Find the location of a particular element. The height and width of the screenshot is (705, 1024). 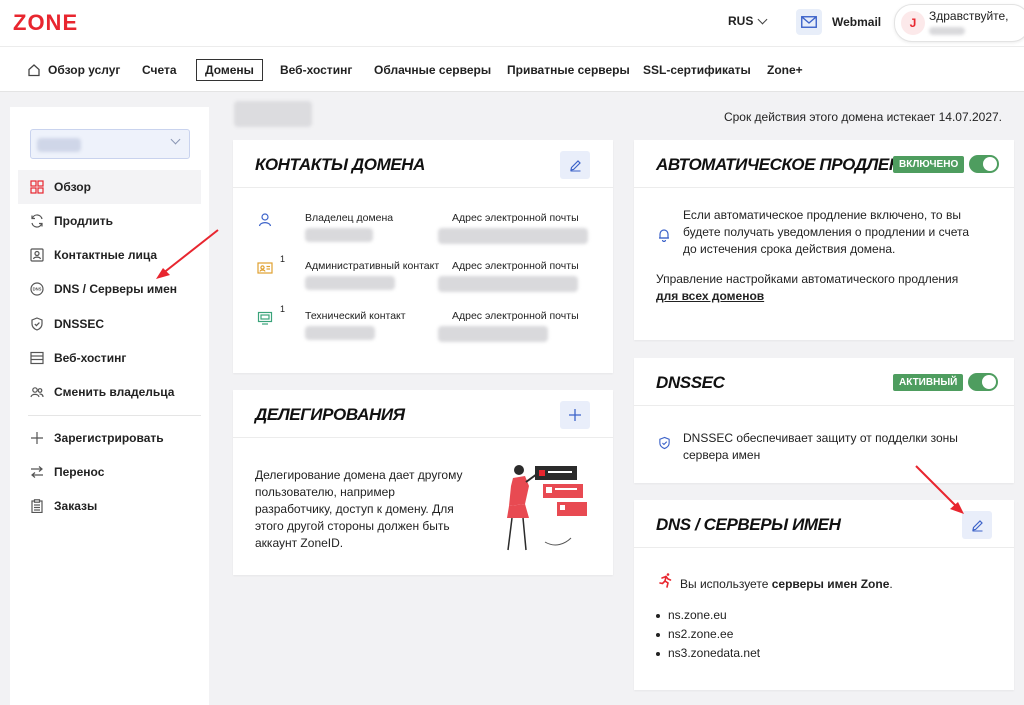

transfer-icon is located at coordinates (37, 472).